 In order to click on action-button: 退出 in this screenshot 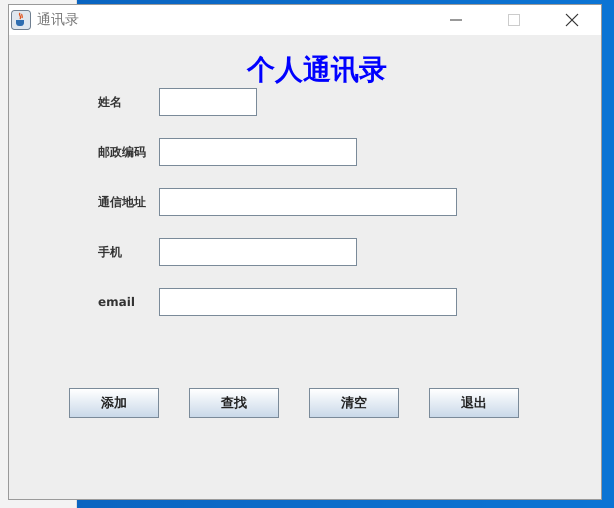, I will do `click(474, 403)`.